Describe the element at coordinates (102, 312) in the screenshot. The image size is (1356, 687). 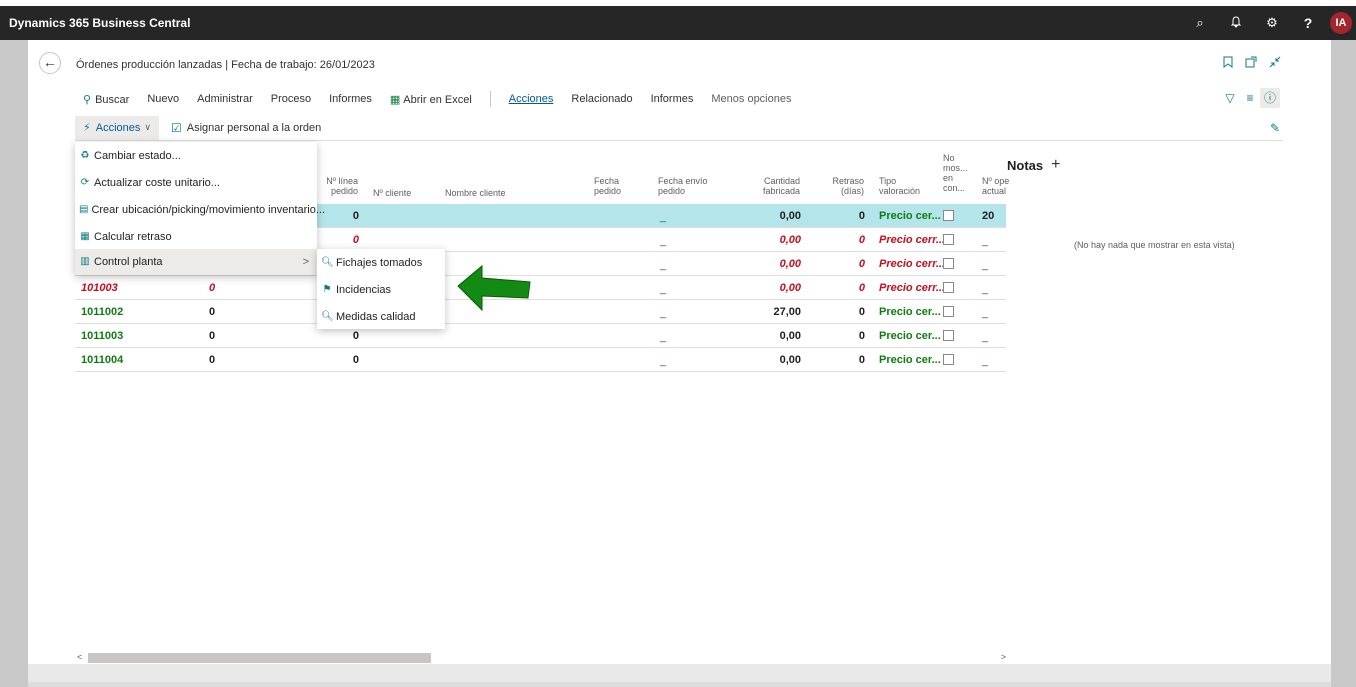
I see `cell-no: 1011002` at that location.